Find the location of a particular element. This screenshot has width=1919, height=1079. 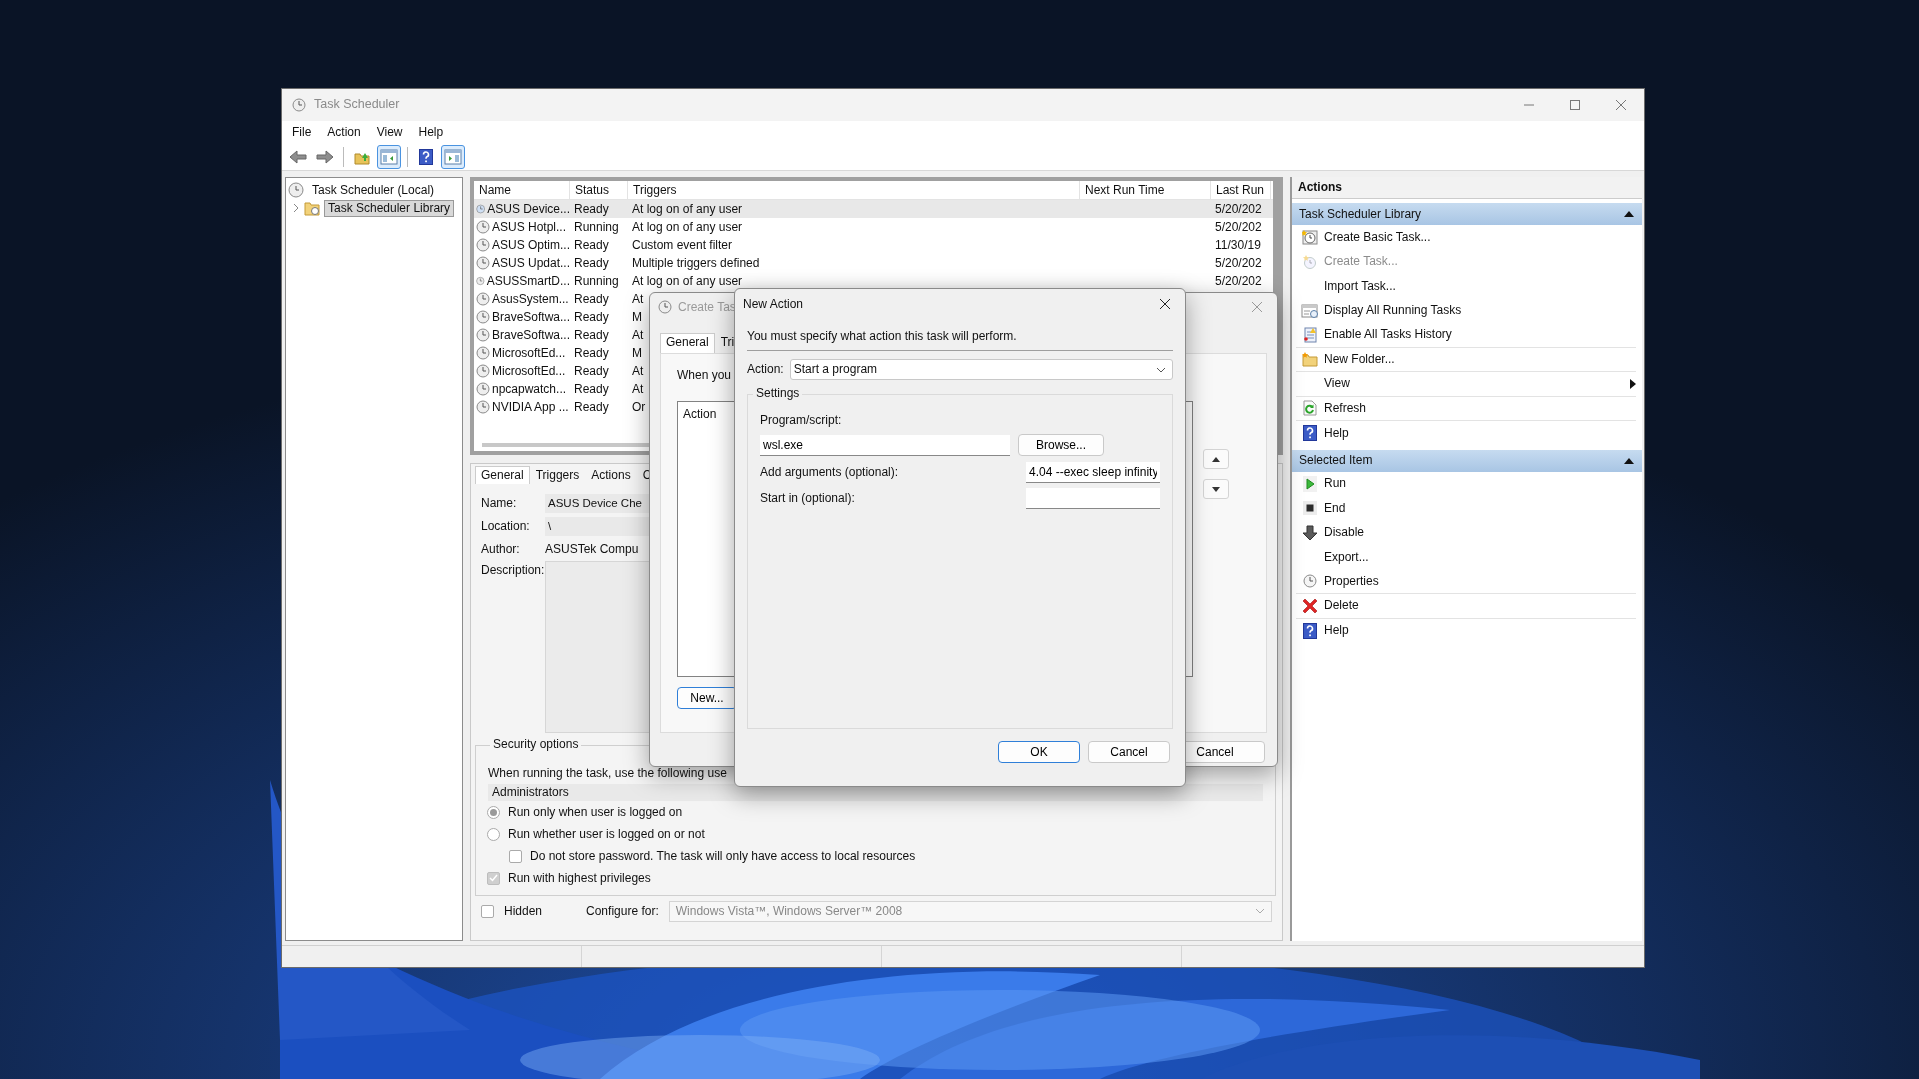

prompt-text: When you is located at coordinates (704, 375).